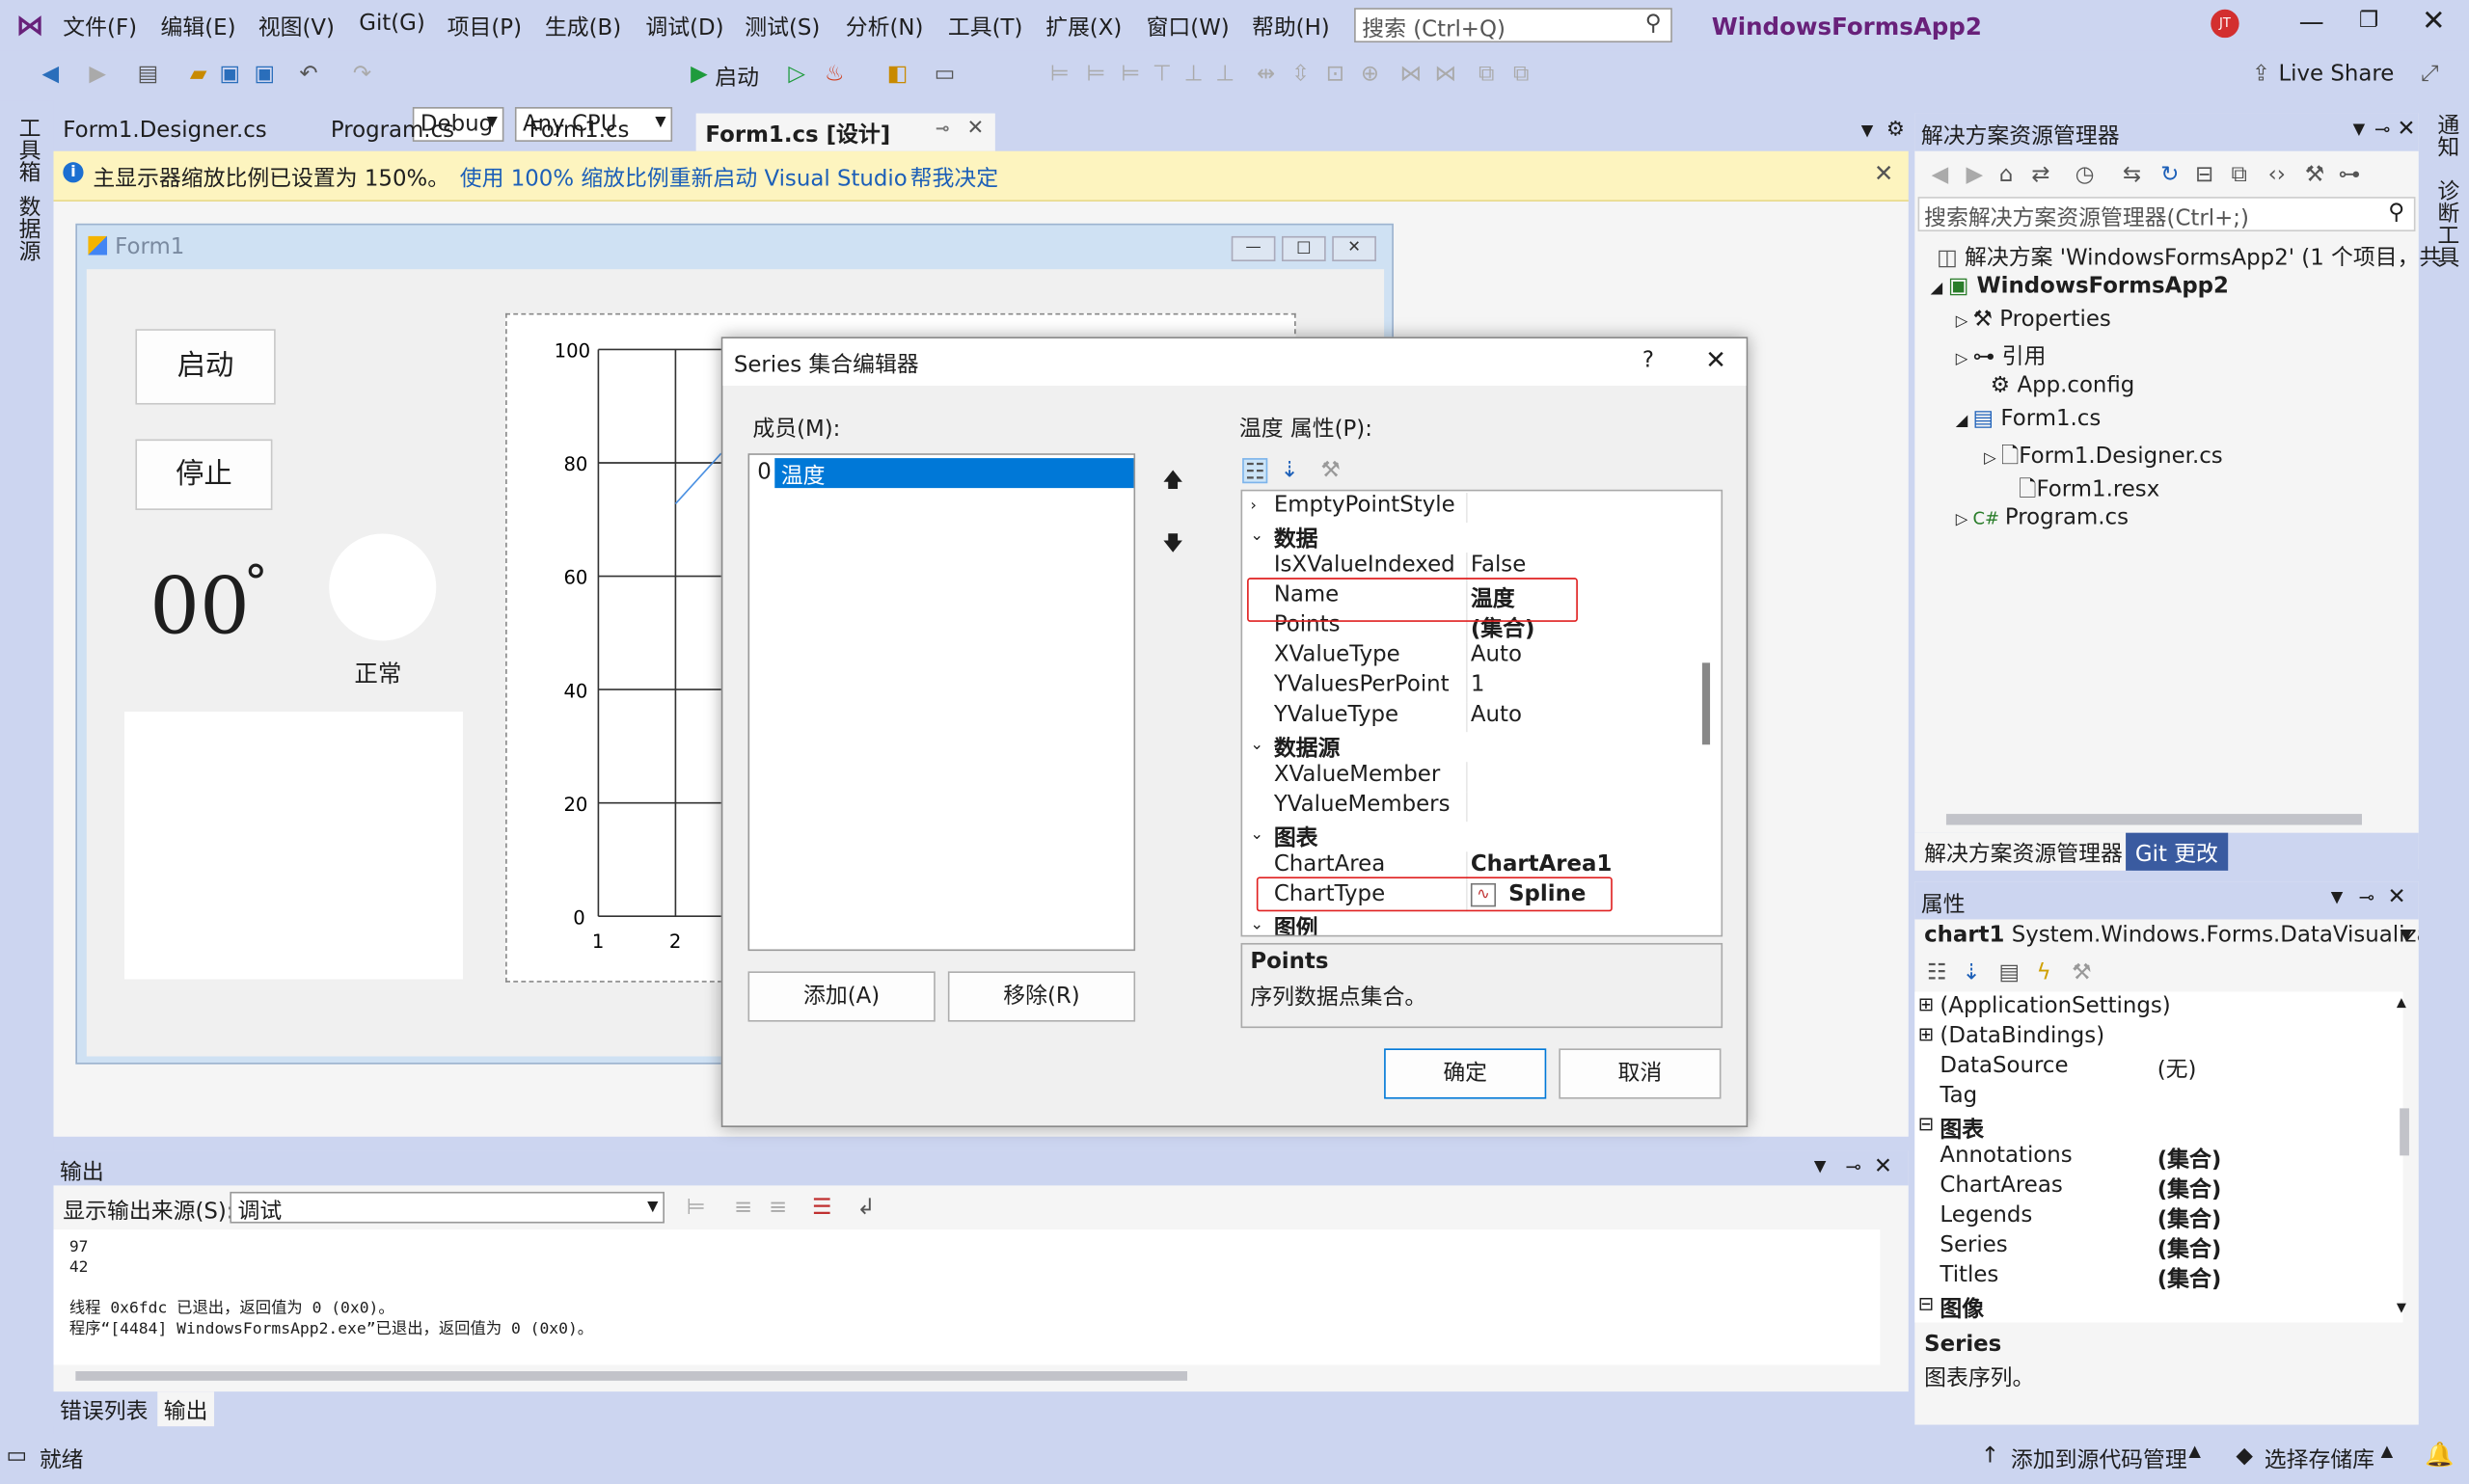 The height and width of the screenshot is (1484, 2469). Describe the element at coordinates (2447, 136) in the screenshot. I see `notifications-tab: 通知` at that location.